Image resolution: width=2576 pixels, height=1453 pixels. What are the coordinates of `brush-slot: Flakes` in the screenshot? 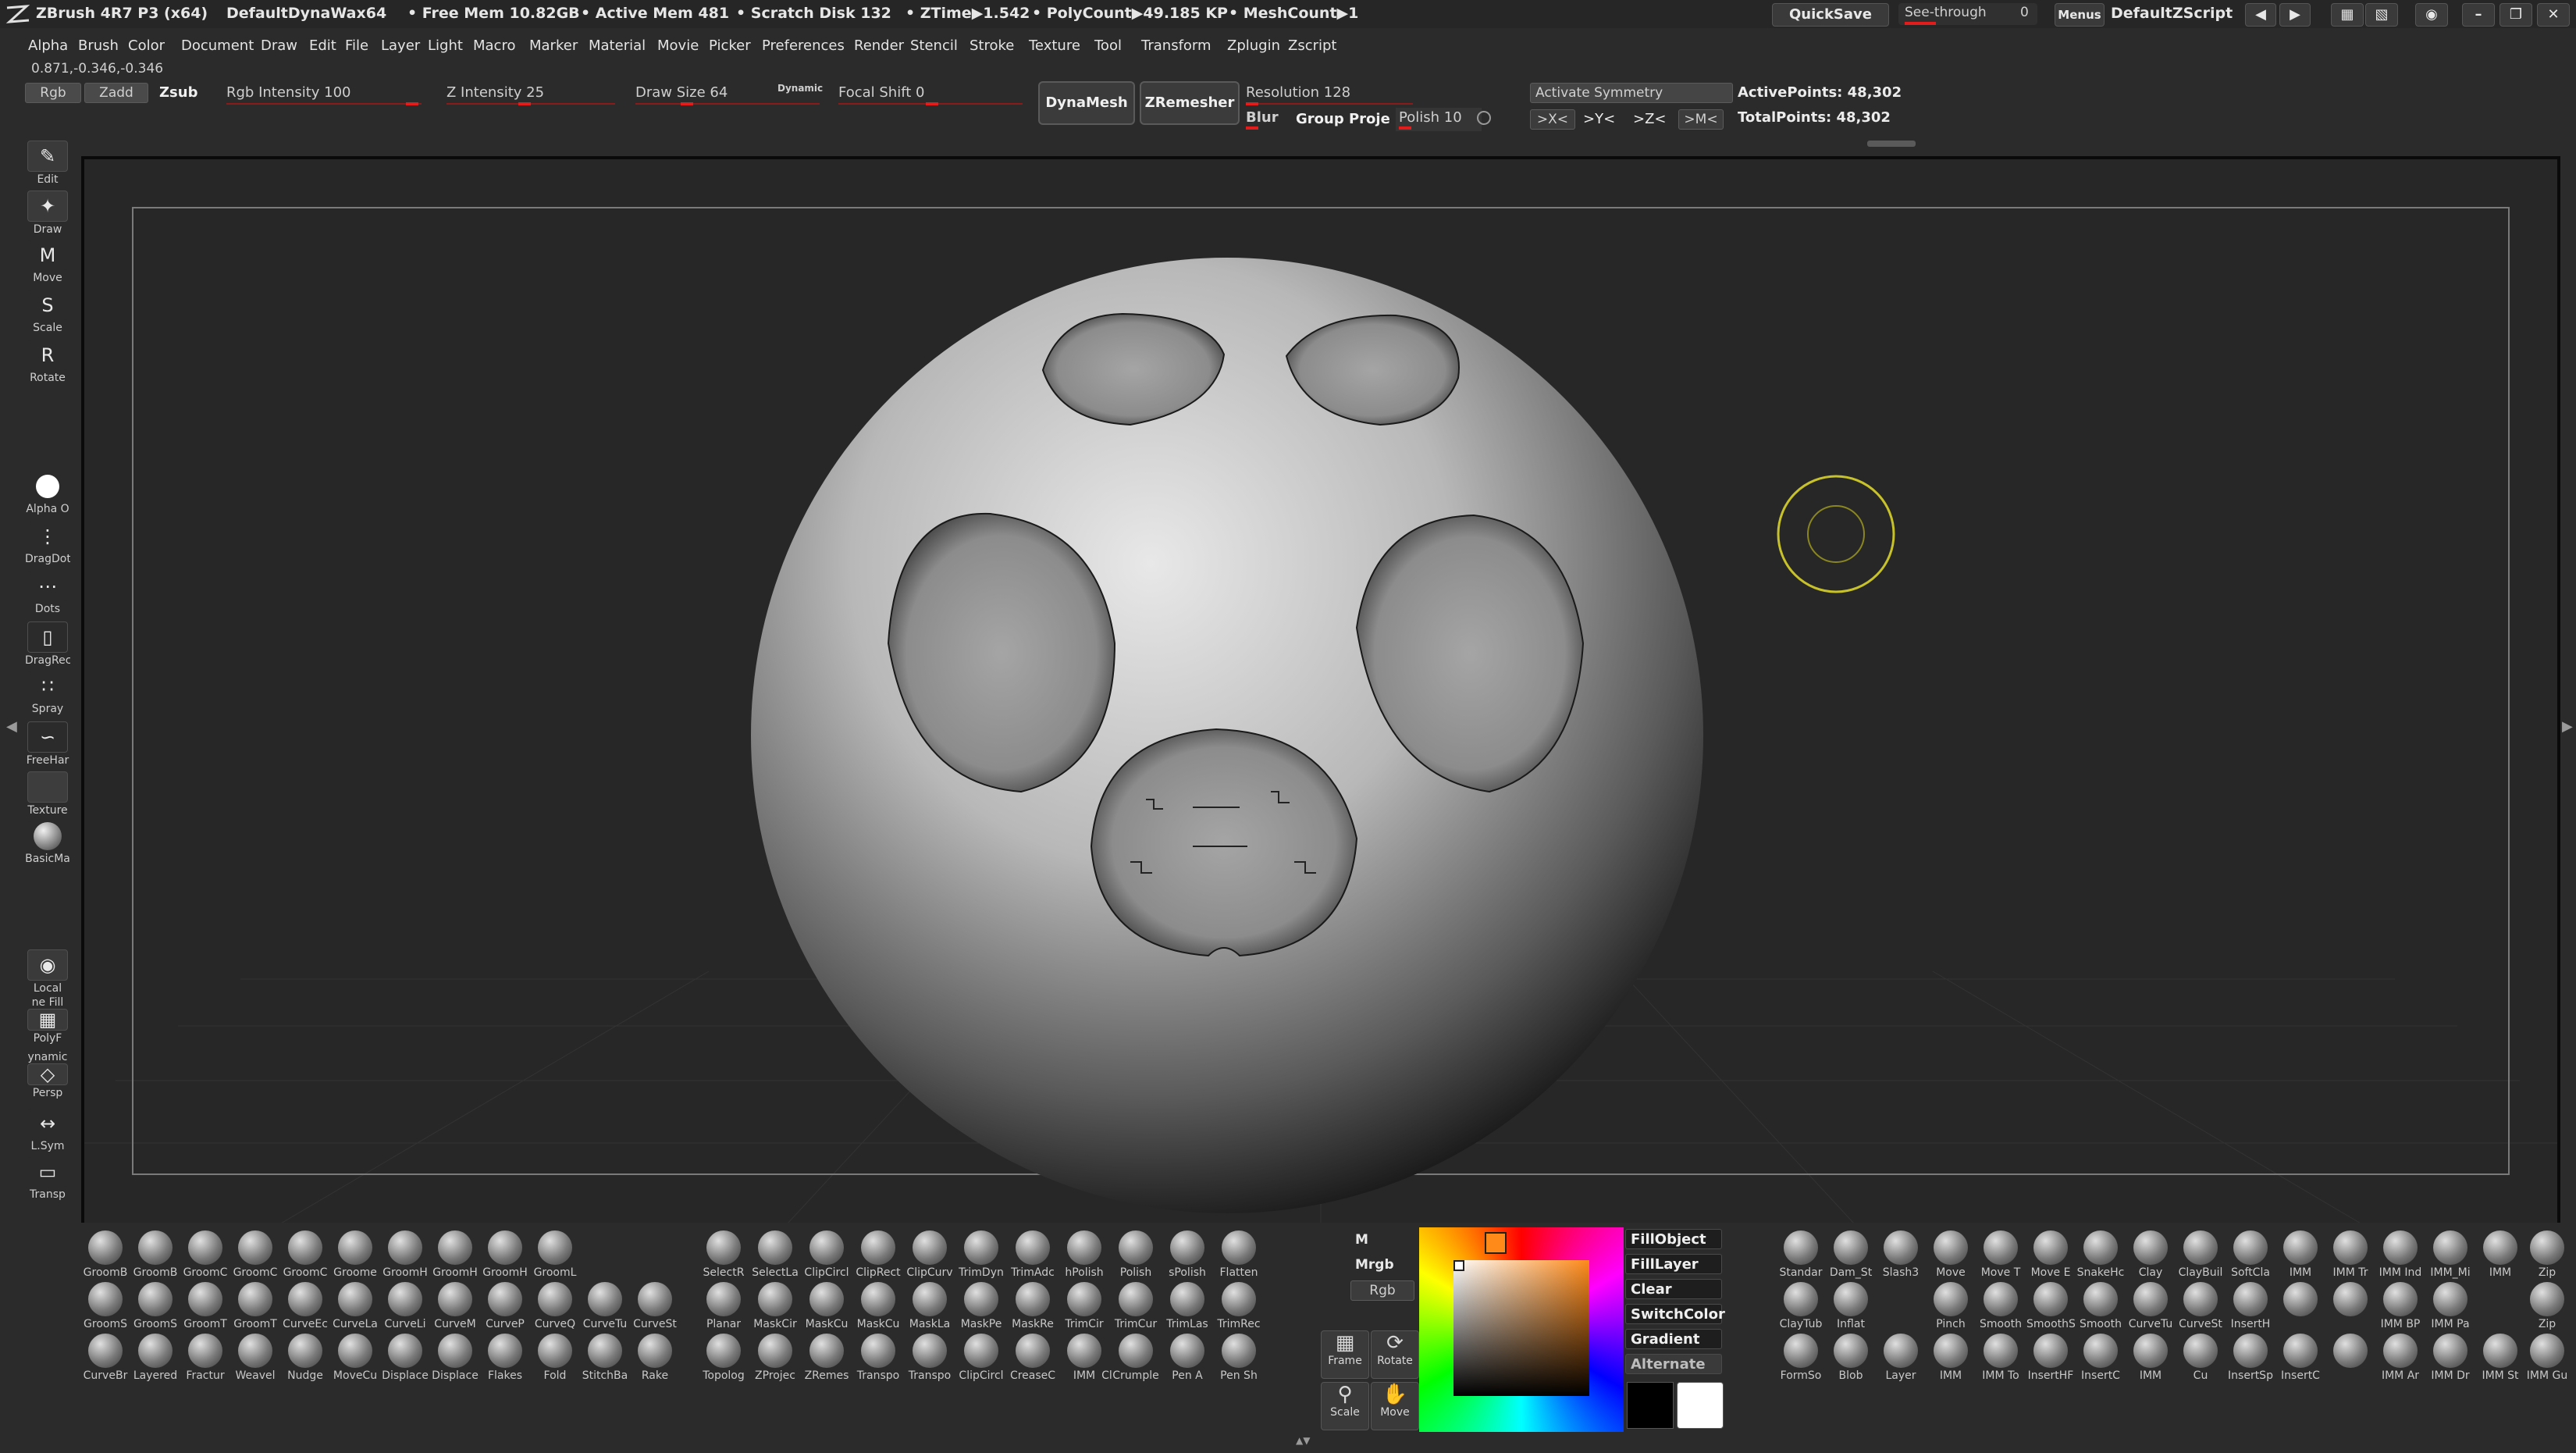 It's located at (505, 1358).